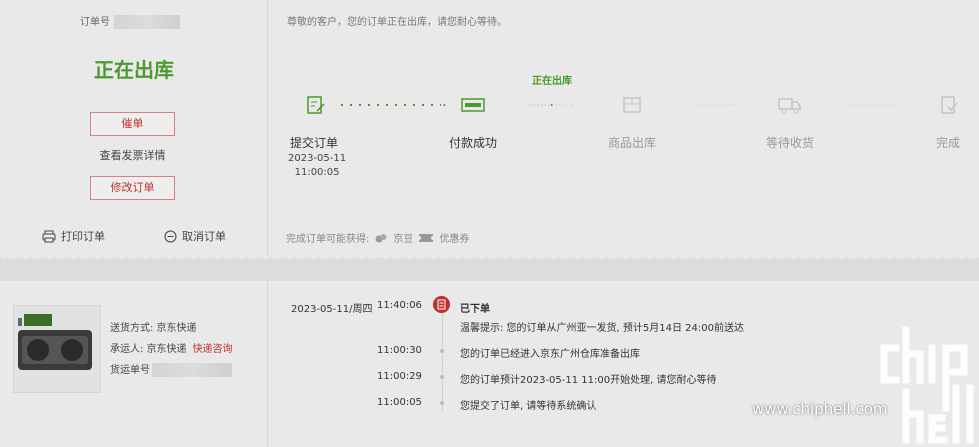 The height and width of the screenshot is (447, 979). What do you see at coordinates (399, 376) in the screenshot?
I see `timeline-time-3: 11:00:29` at bounding box center [399, 376].